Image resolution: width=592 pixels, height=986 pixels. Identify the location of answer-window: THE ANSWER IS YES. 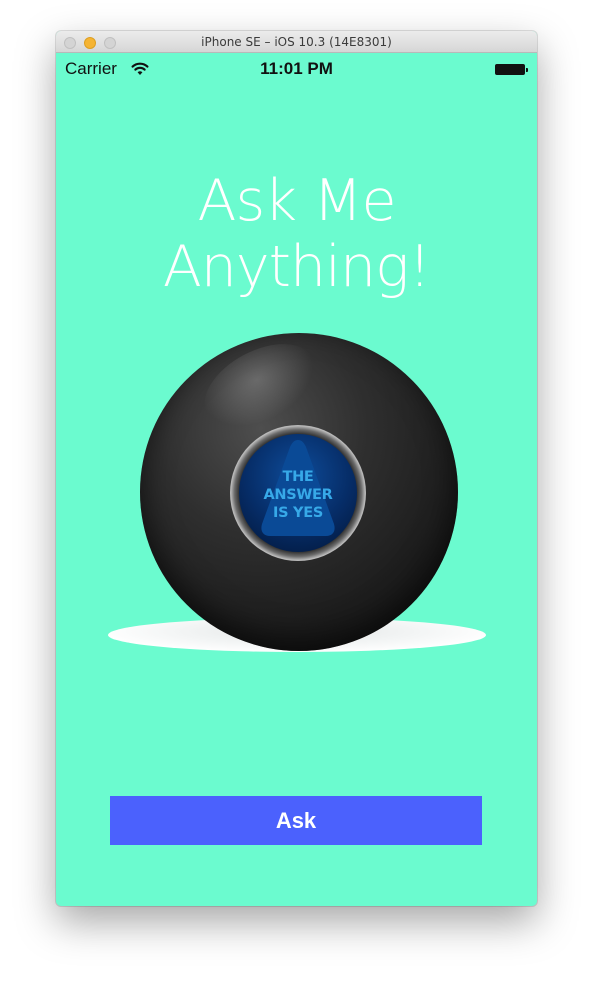
(298, 493).